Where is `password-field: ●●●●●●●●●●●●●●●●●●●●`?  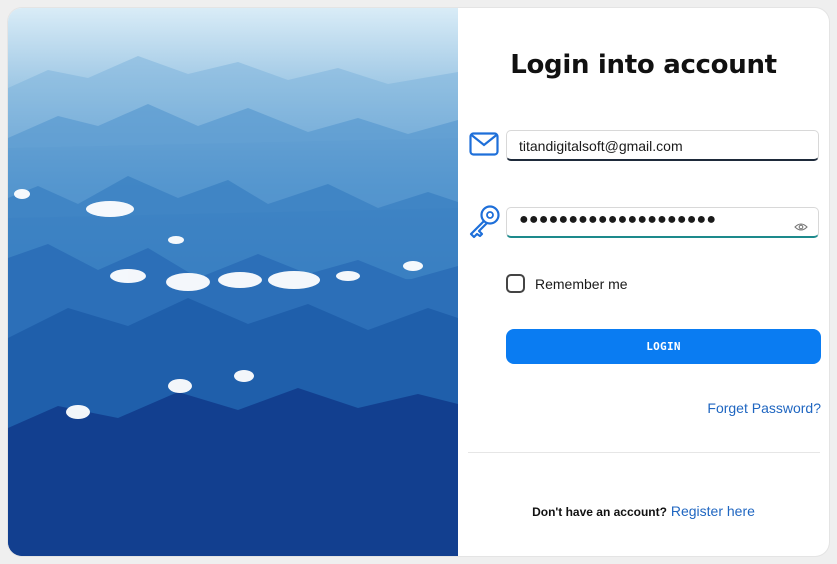 password-field: ●●●●●●●●●●●●●●●●●●●● is located at coordinates (662, 222).